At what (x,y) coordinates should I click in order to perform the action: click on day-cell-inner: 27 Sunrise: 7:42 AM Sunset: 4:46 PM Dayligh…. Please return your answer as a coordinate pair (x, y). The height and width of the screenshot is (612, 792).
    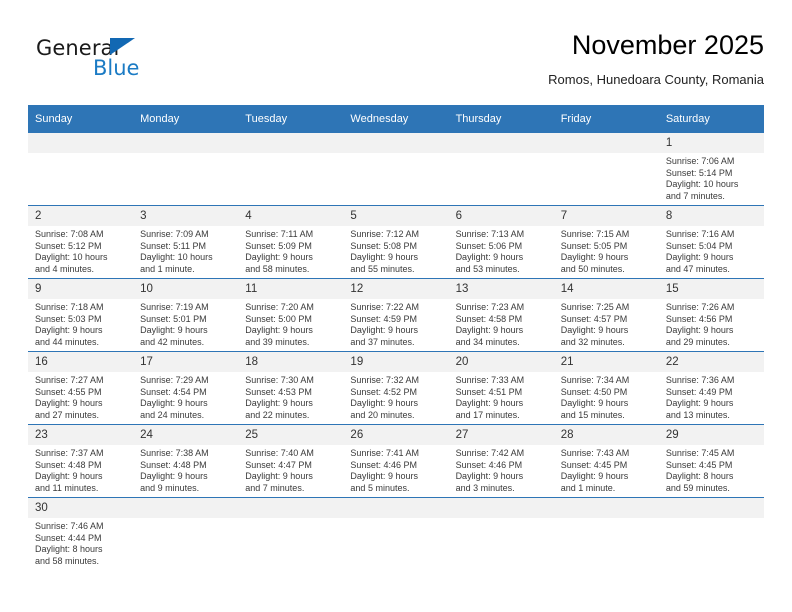
    Looking at the image, I should click on (501, 461).